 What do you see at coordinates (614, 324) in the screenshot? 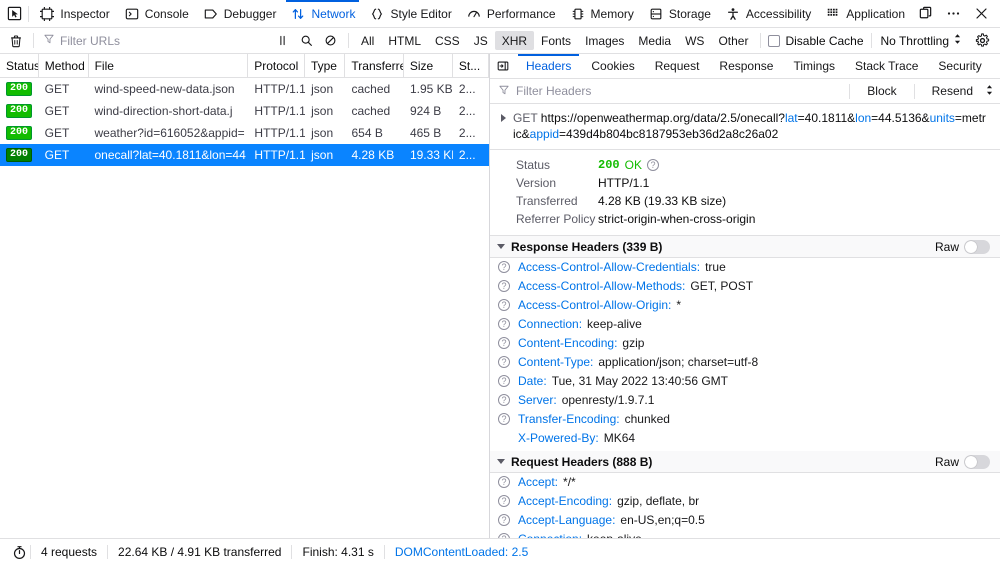
I see `header-value: keep-alive` at bounding box center [614, 324].